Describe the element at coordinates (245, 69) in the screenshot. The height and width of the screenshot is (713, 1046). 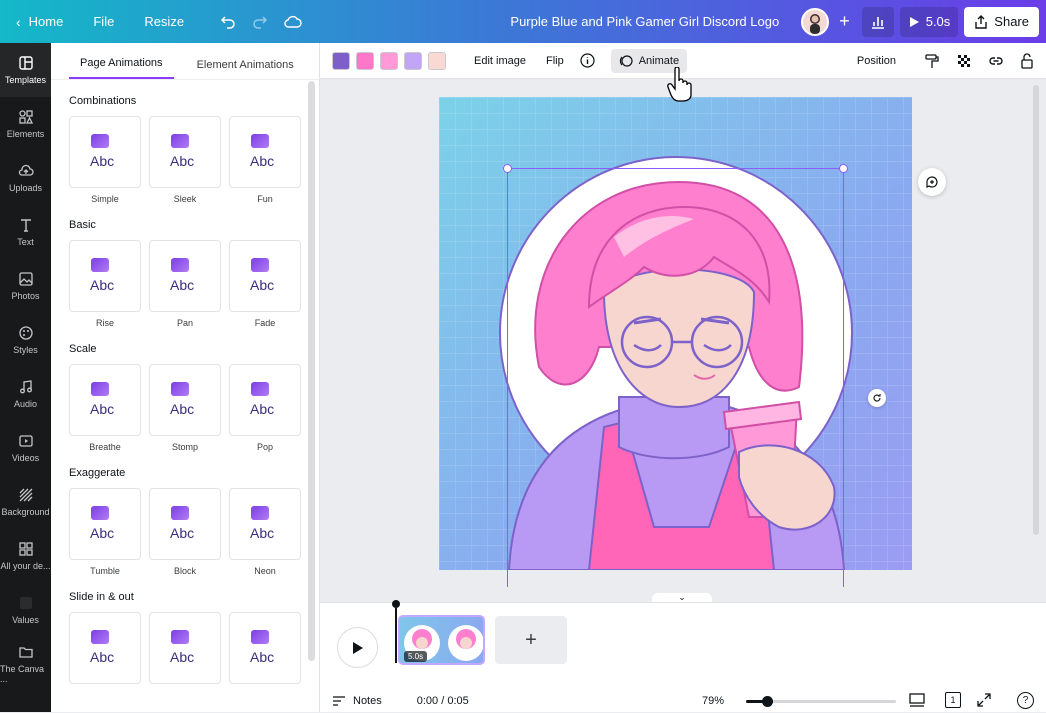
I see `tab-element-animations: Element Animations` at that location.